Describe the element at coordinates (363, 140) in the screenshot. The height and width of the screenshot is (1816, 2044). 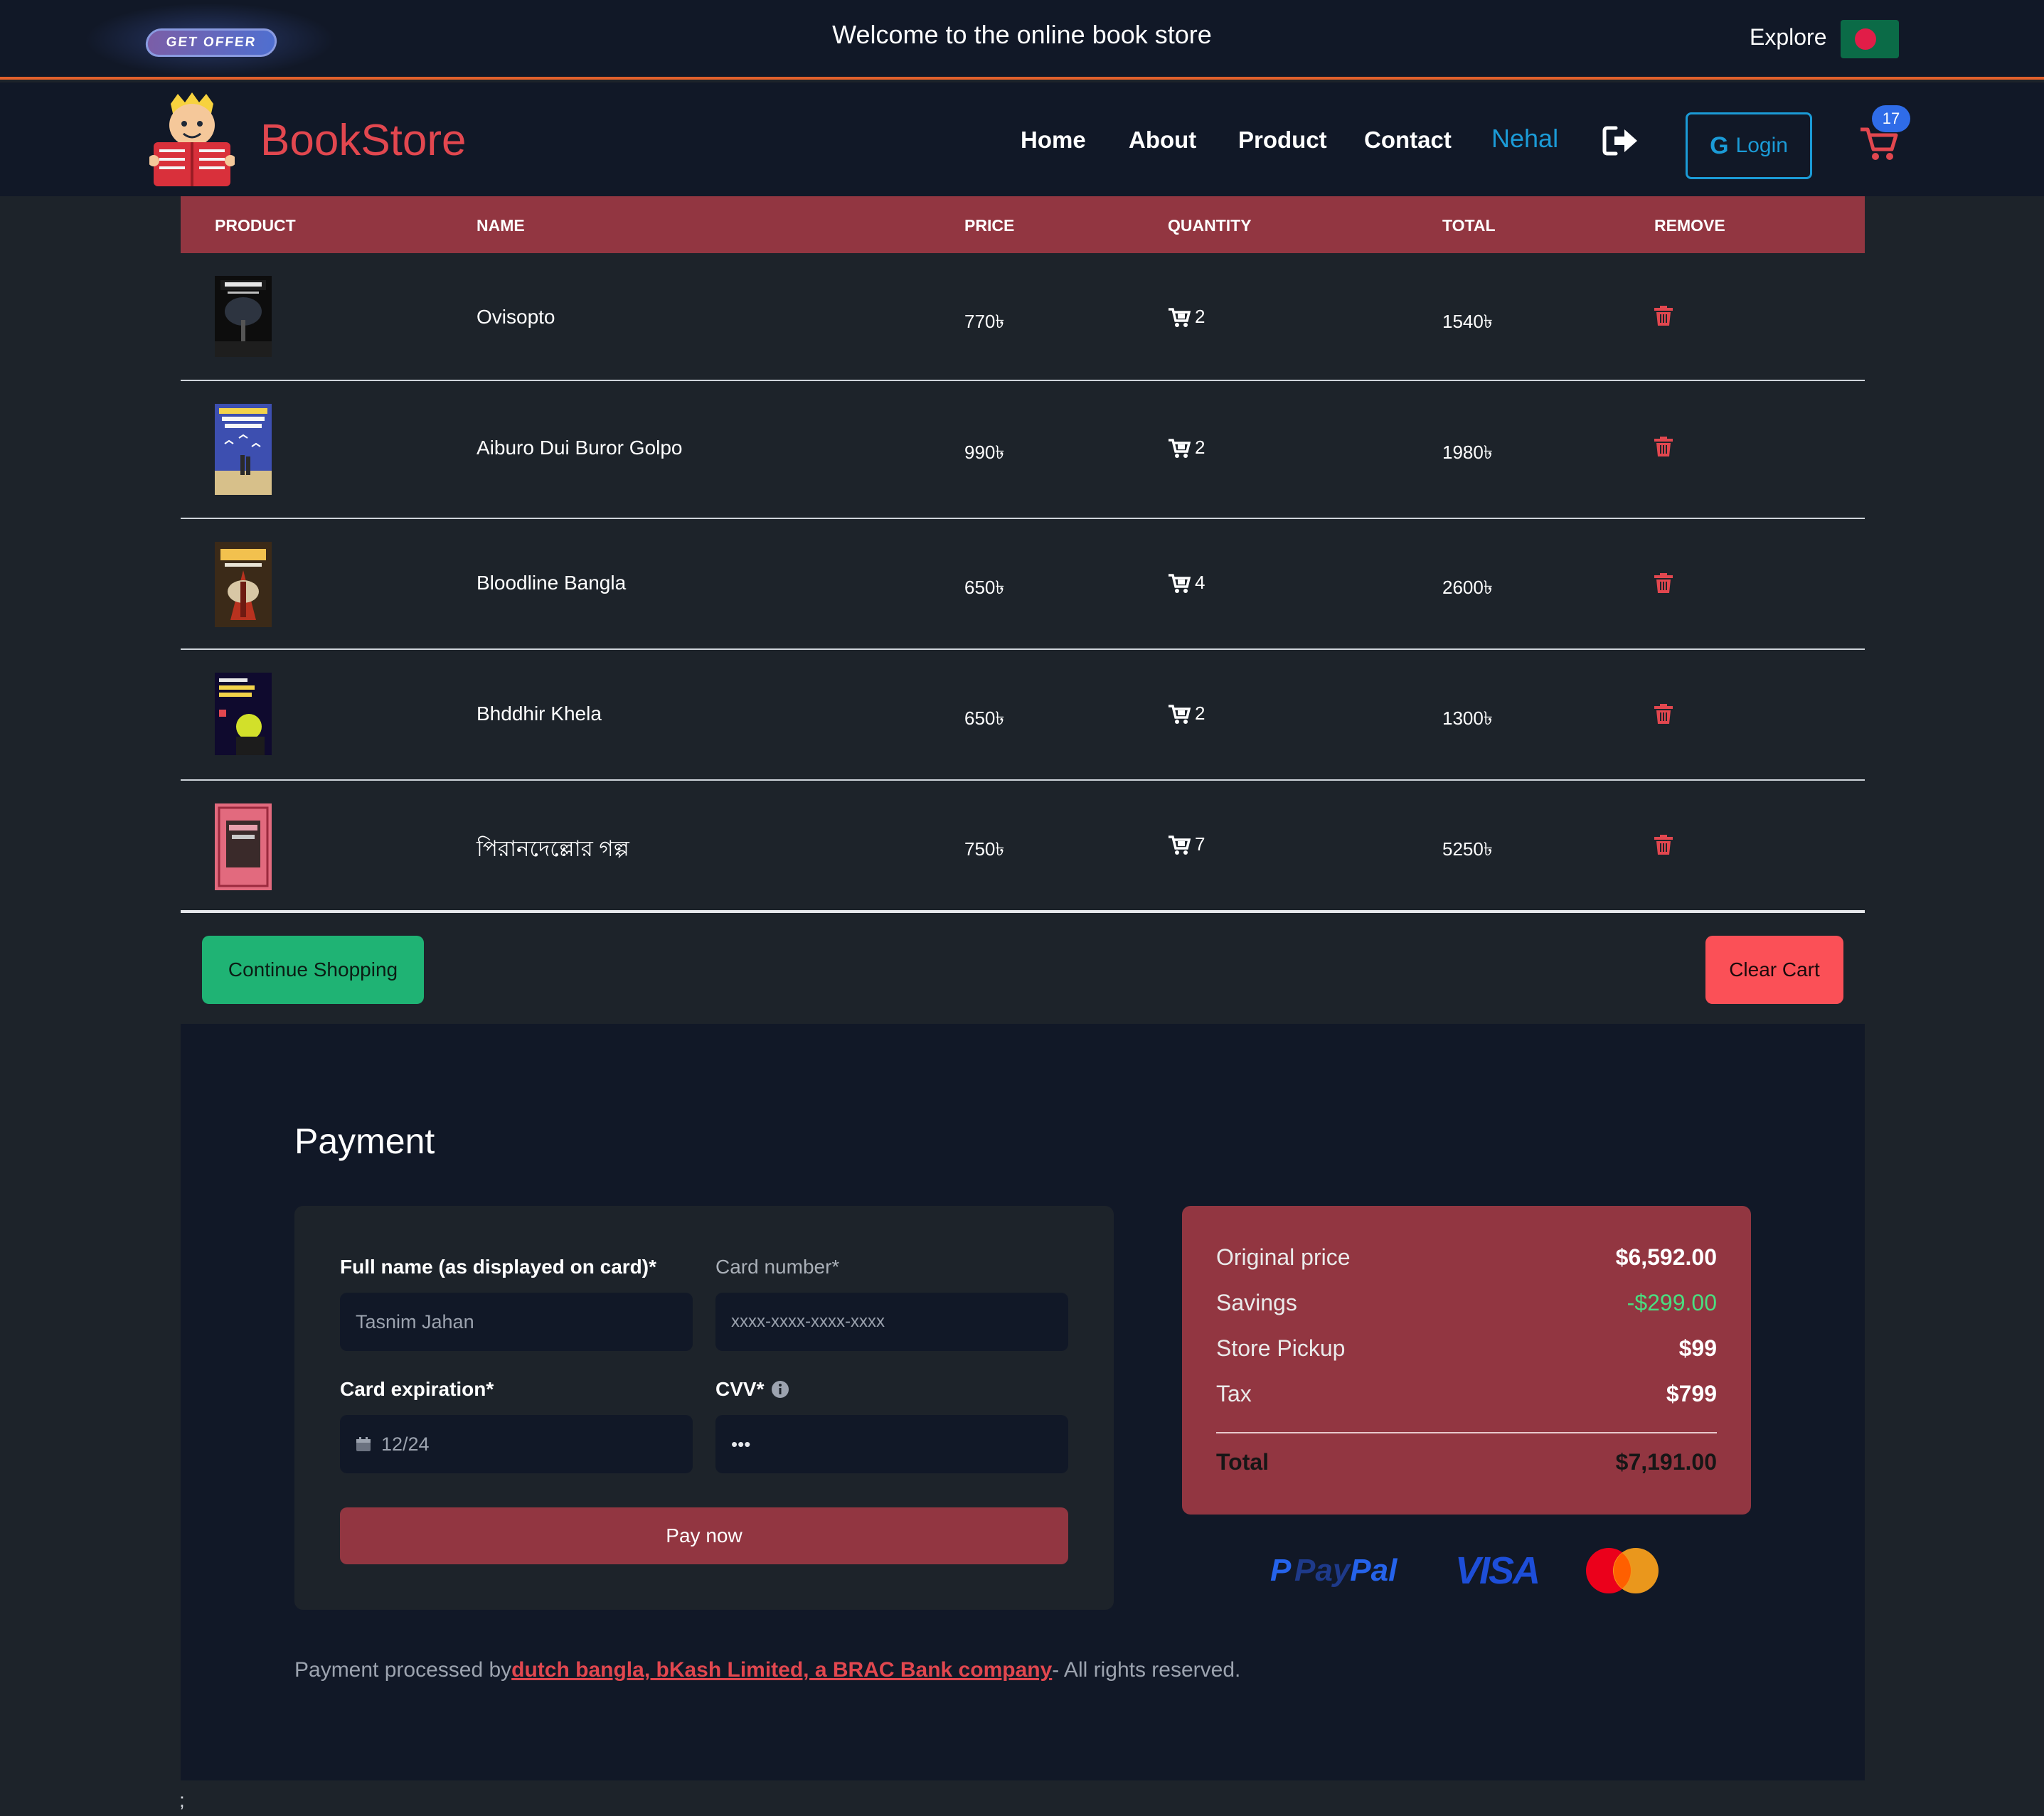
I see `brand-name: BookStore` at that location.